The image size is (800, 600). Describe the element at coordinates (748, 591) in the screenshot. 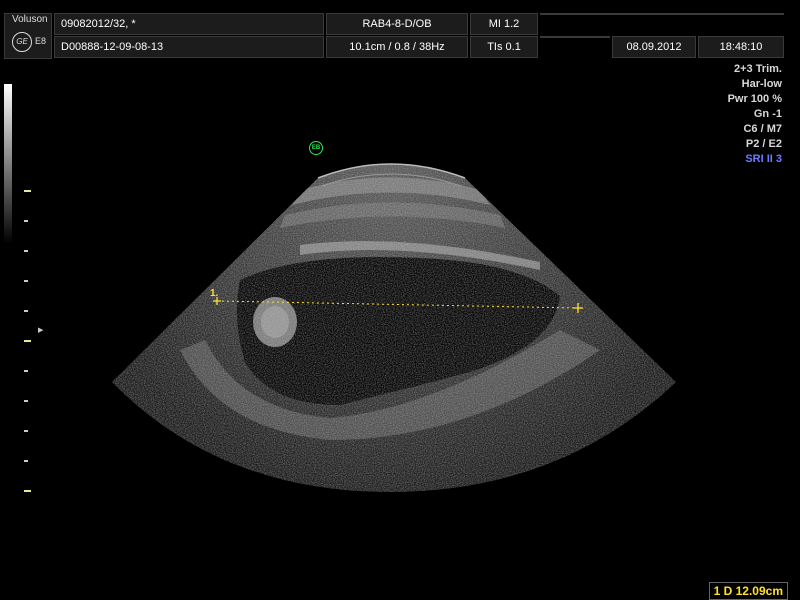

I see `measurement-result: 1 D 12.09cm` at that location.